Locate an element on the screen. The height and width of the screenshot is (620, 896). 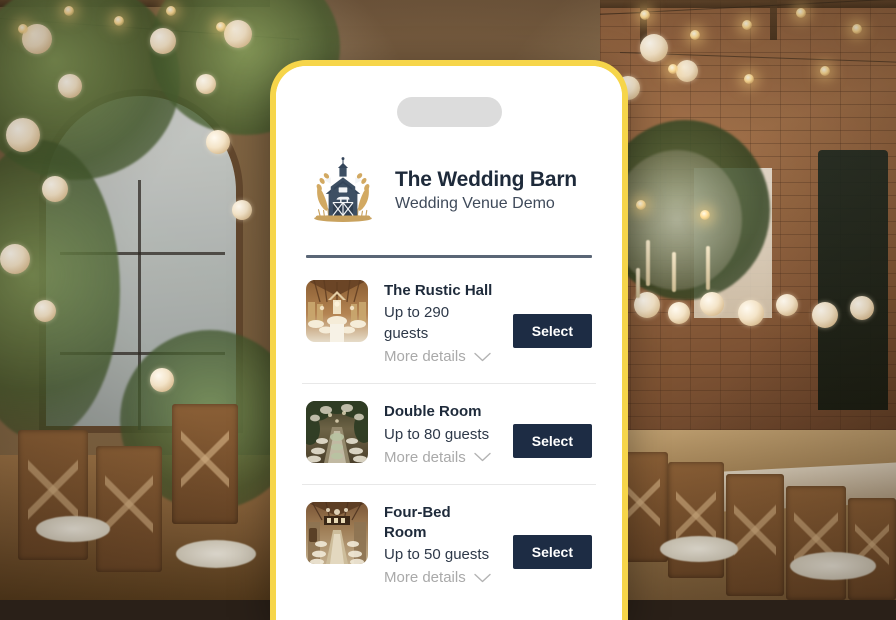
barn-wheat-crest-logo-icon is located at coordinates (343, 191).